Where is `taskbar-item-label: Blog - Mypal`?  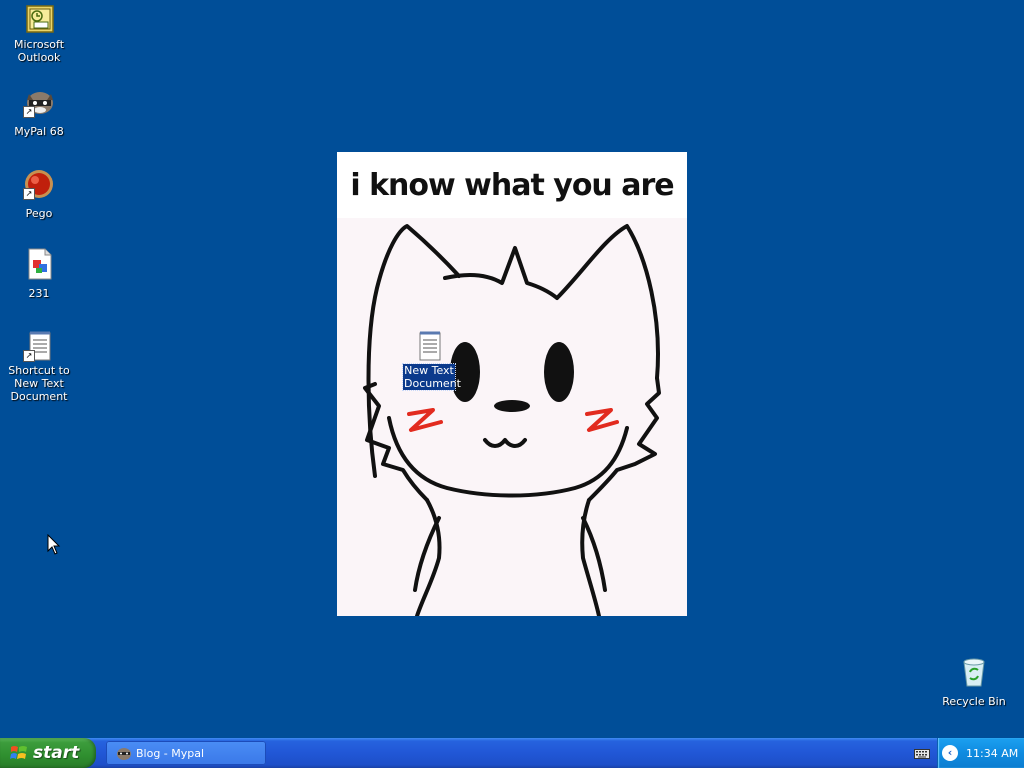 taskbar-item-label: Blog - Mypal is located at coordinates (170, 753).